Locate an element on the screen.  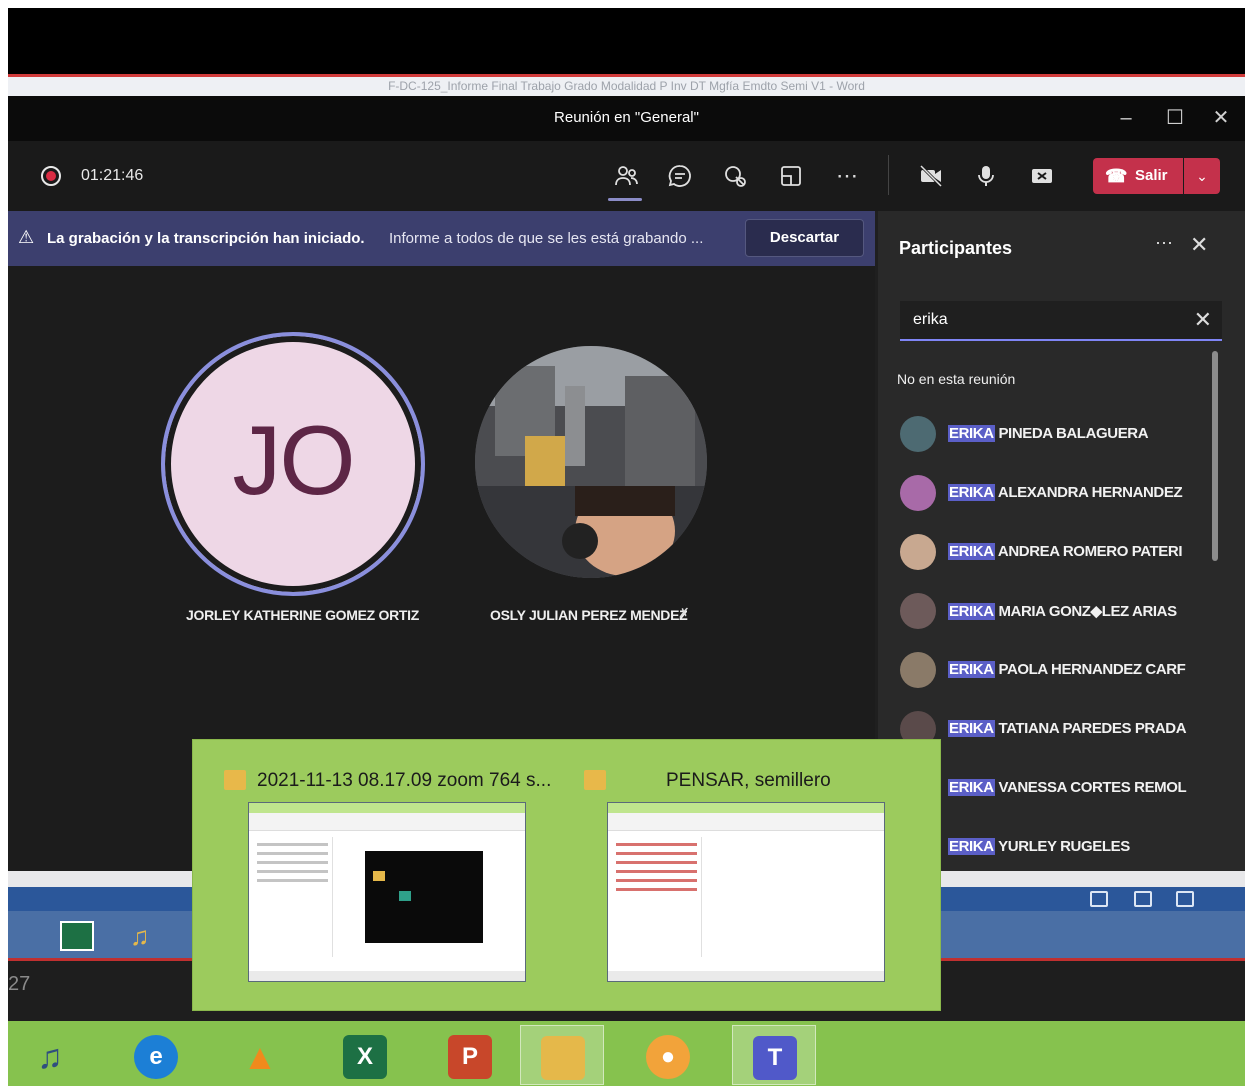
leave-options-chevron-icon: ⌄ is located at coordinates (1202, 176).